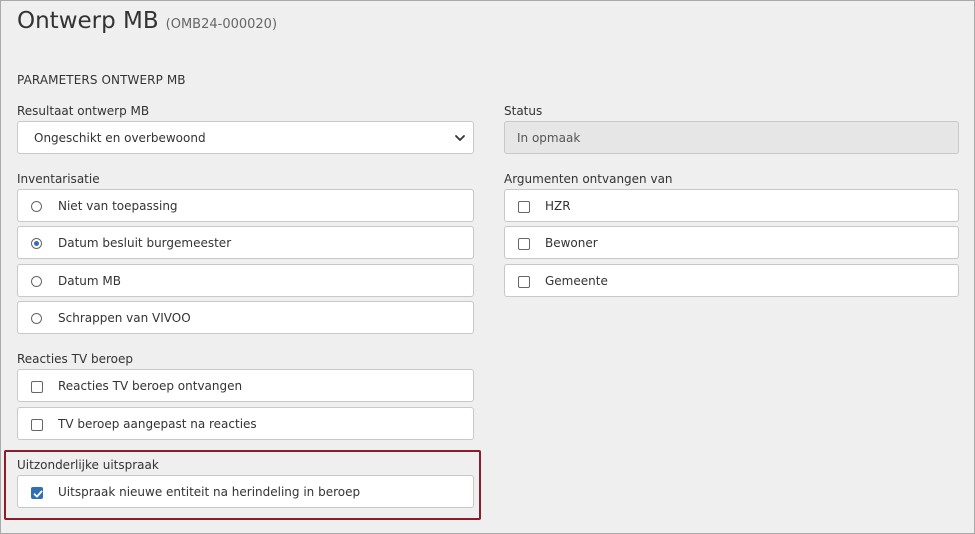  I want to click on status-value: In opmaak, so click(549, 137).